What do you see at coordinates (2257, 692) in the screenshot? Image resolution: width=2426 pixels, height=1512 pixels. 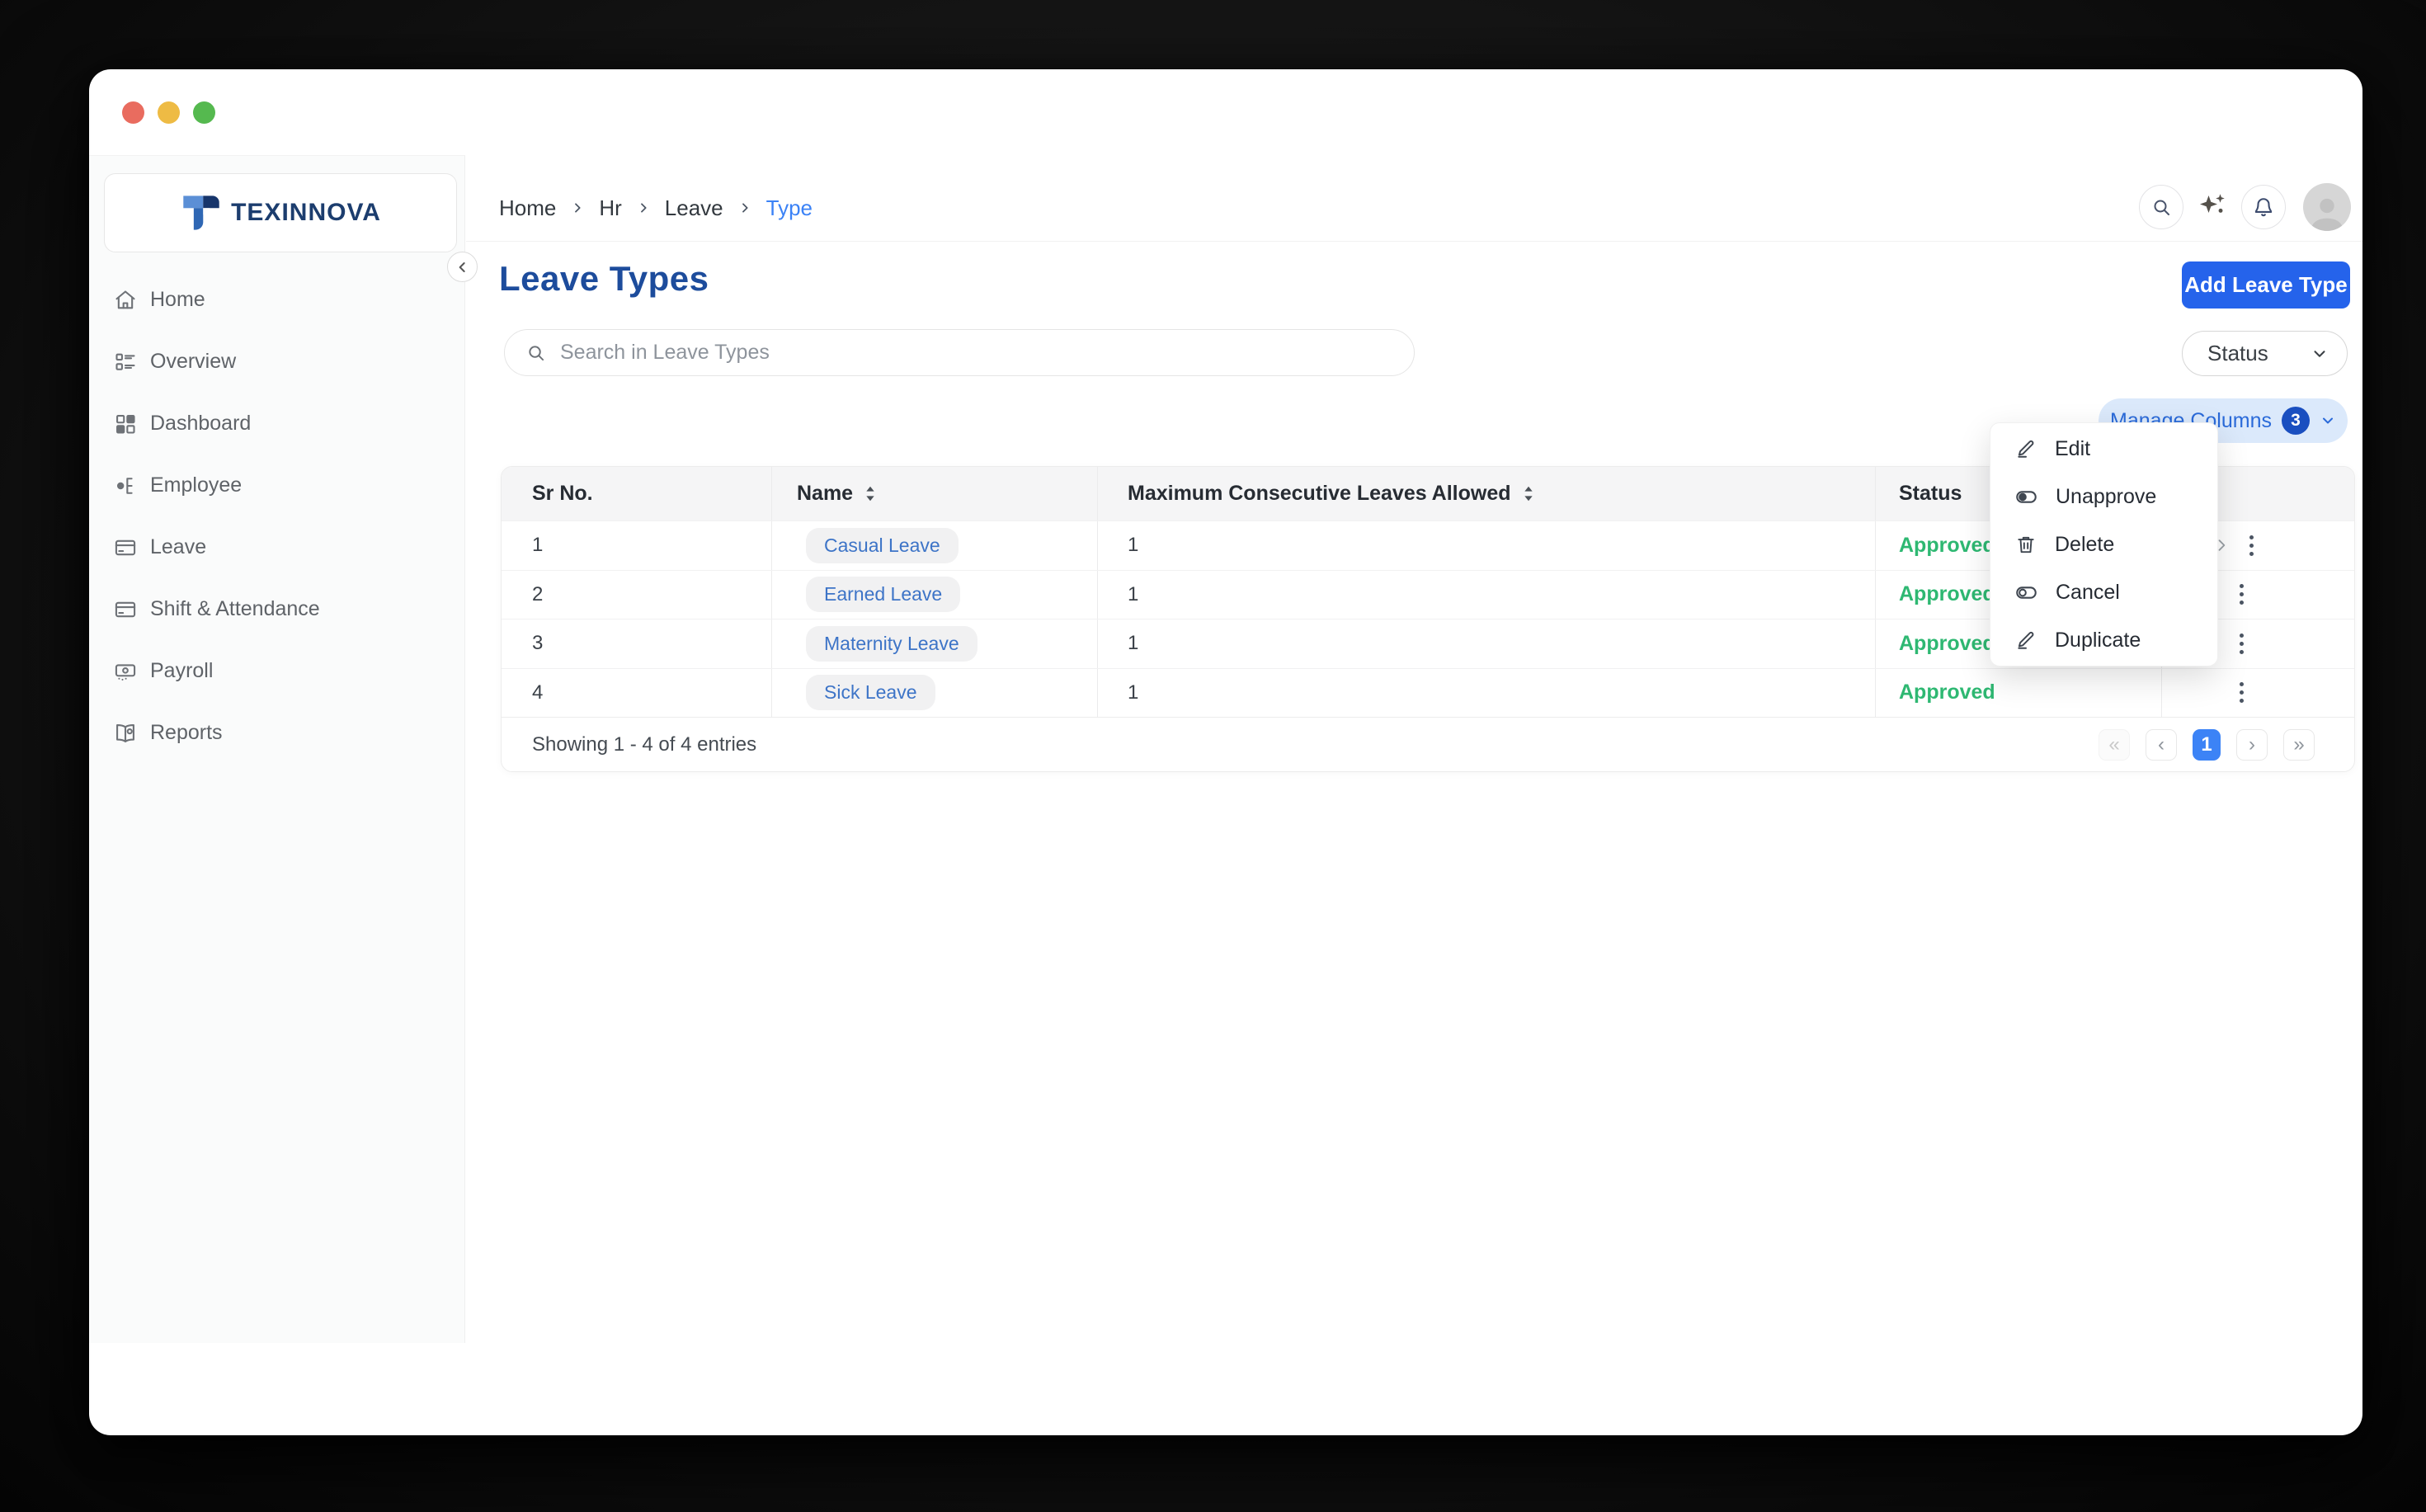 I see `cell-actions` at bounding box center [2257, 692].